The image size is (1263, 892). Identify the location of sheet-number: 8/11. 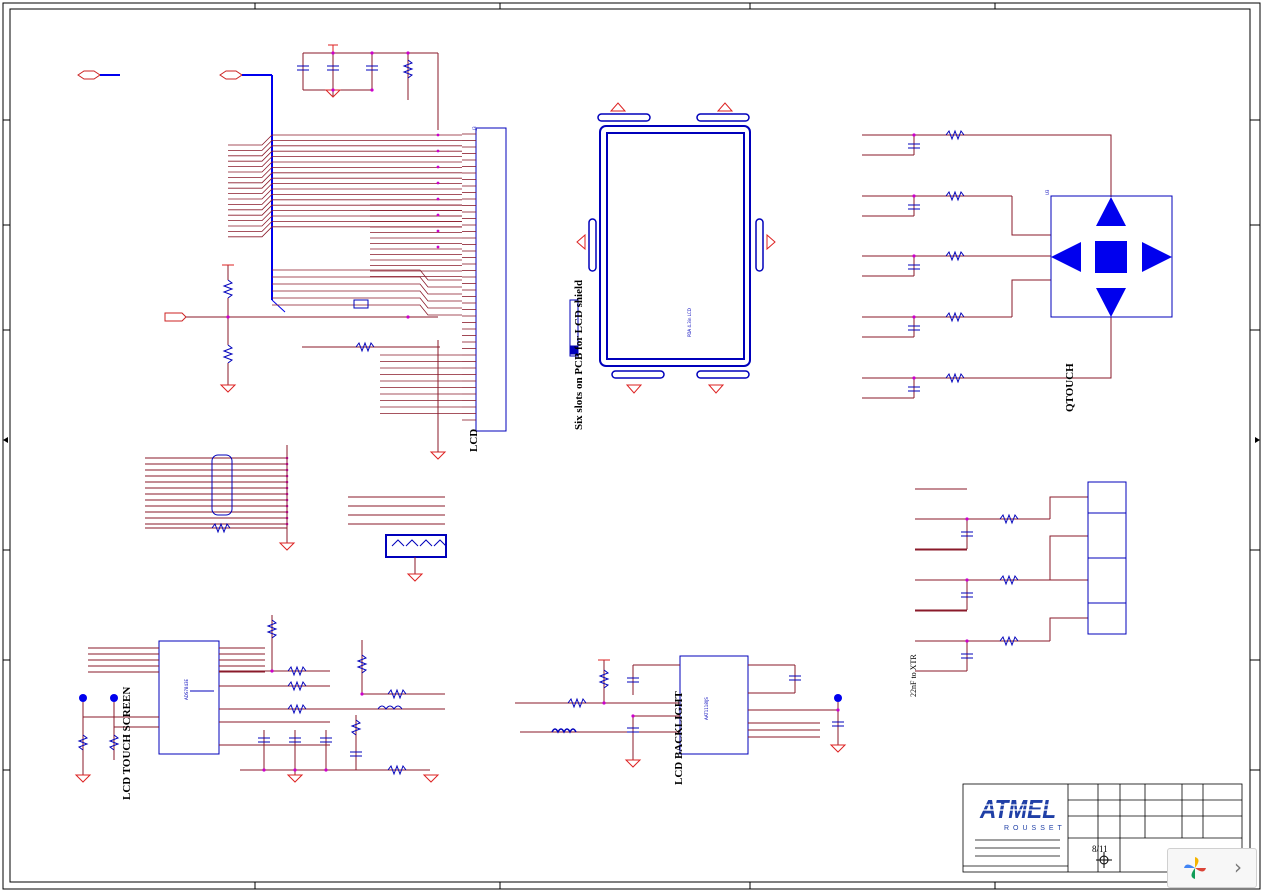
(1100, 849).